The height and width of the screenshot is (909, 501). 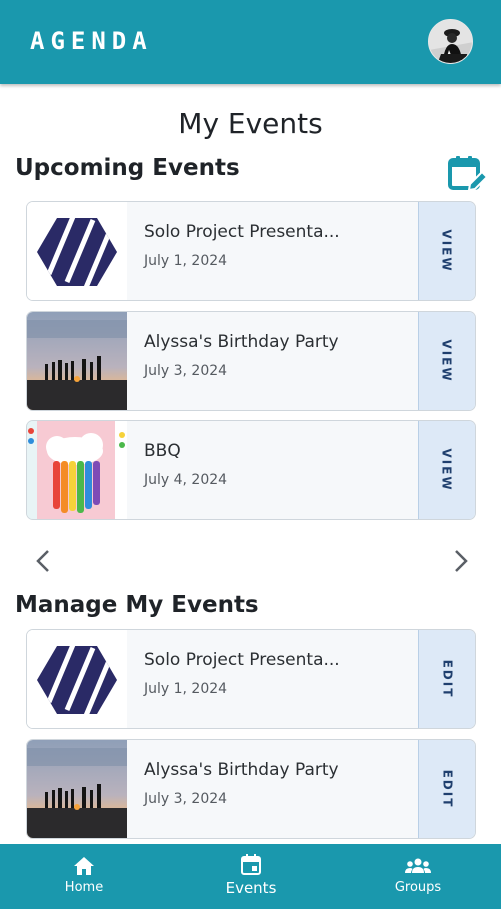 What do you see at coordinates (137, 605) in the screenshot?
I see `manage-events-heading: Manage My Events` at bounding box center [137, 605].